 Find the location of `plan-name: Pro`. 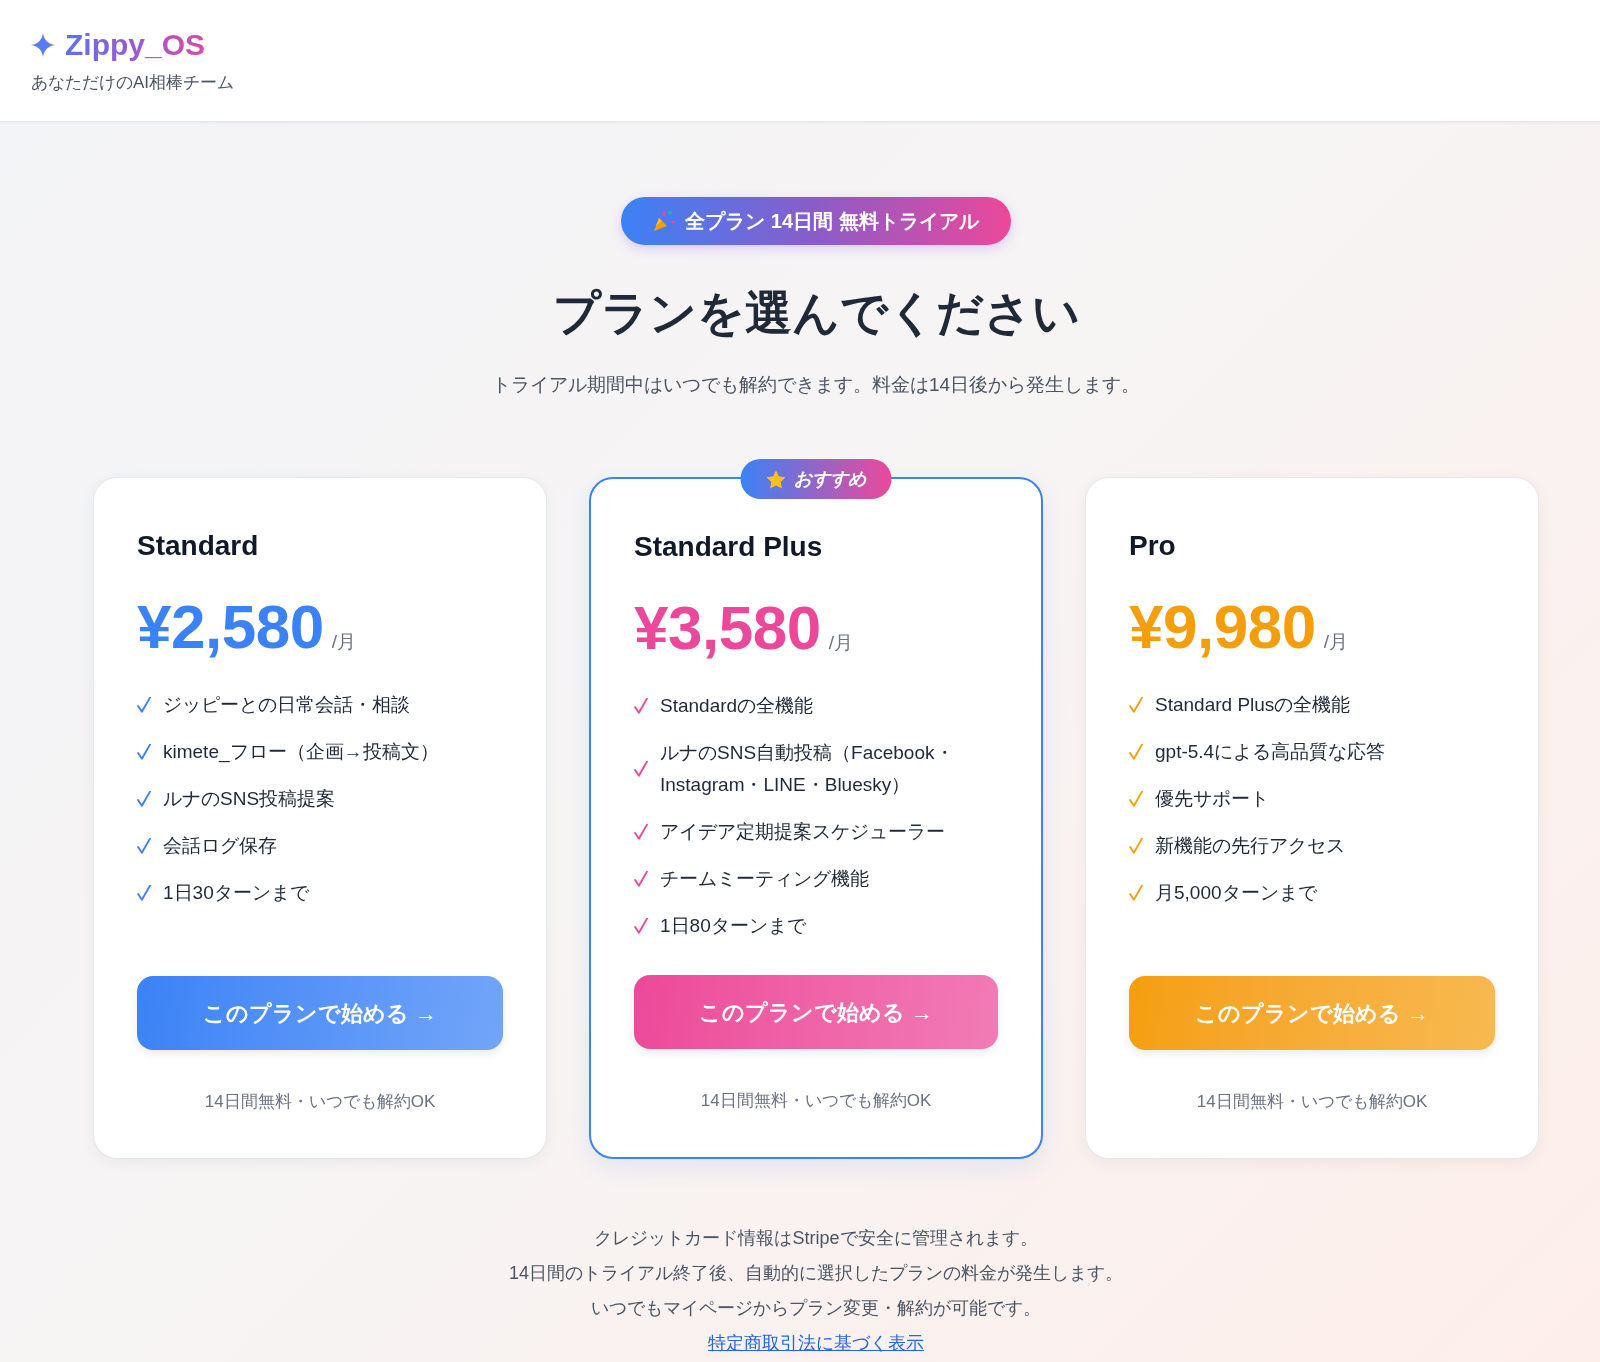

plan-name: Pro is located at coordinates (1153, 546).